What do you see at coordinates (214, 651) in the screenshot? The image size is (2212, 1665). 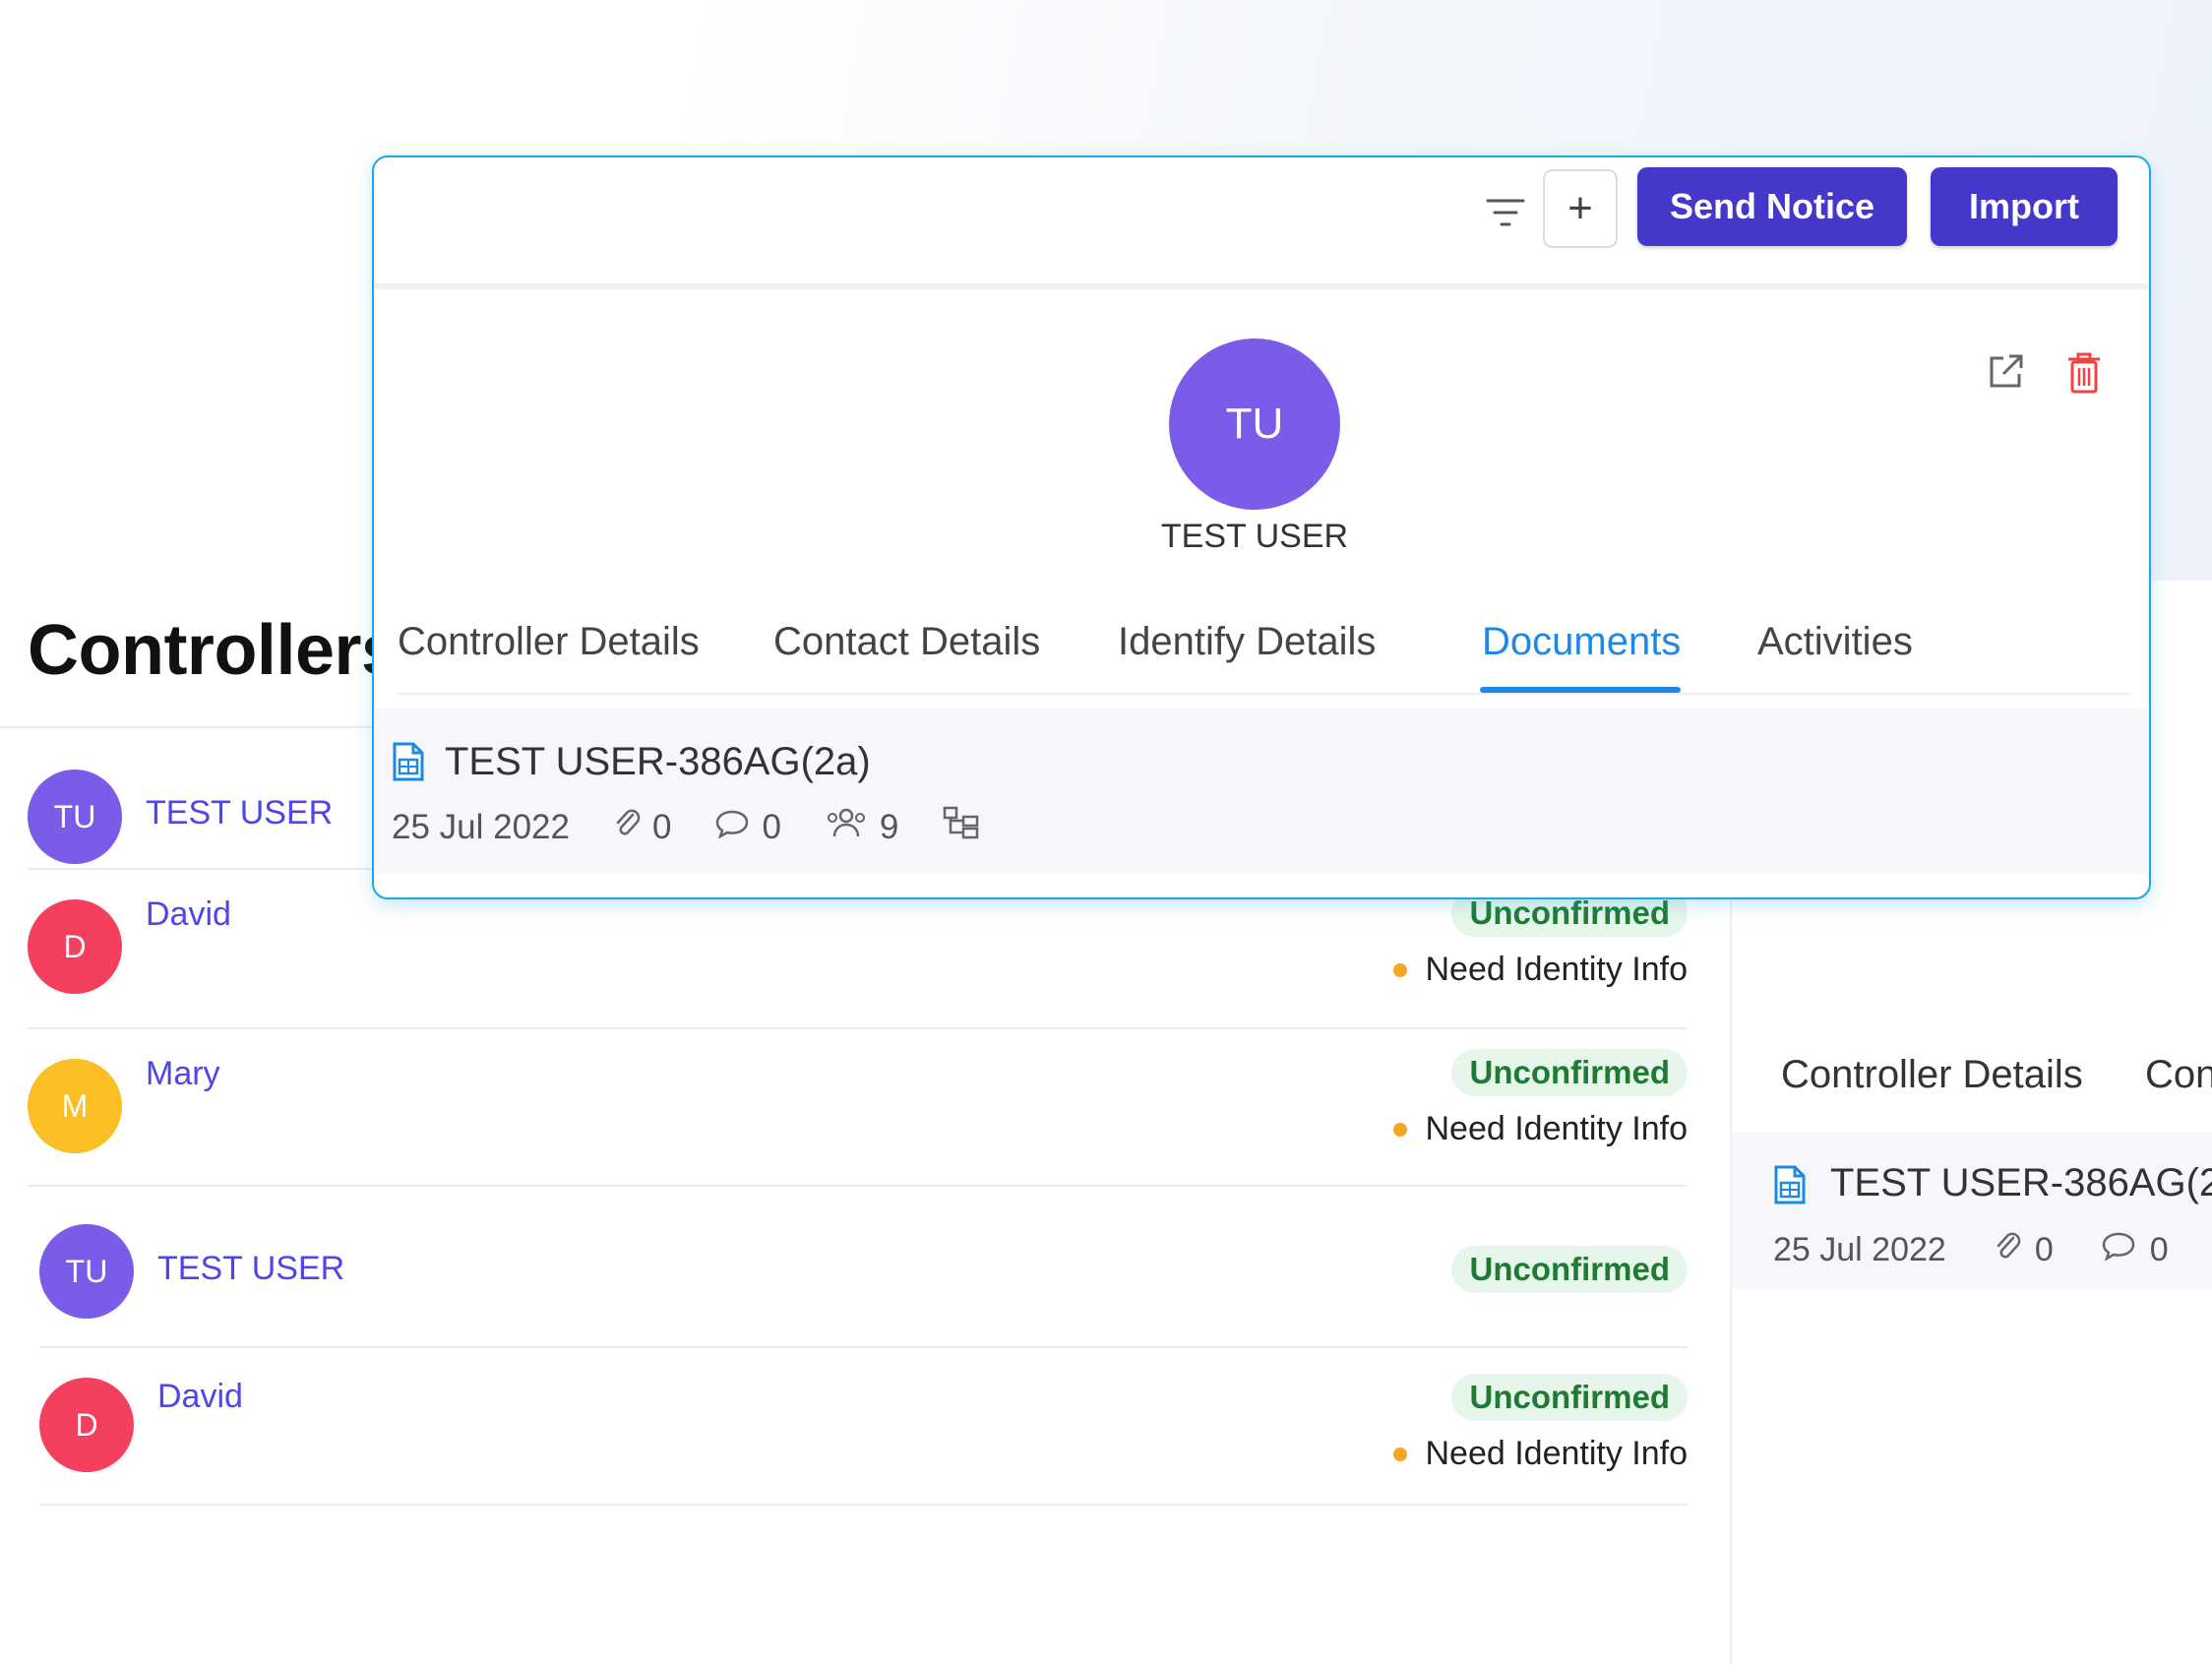 I see `page-title: Controllers` at bounding box center [214, 651].